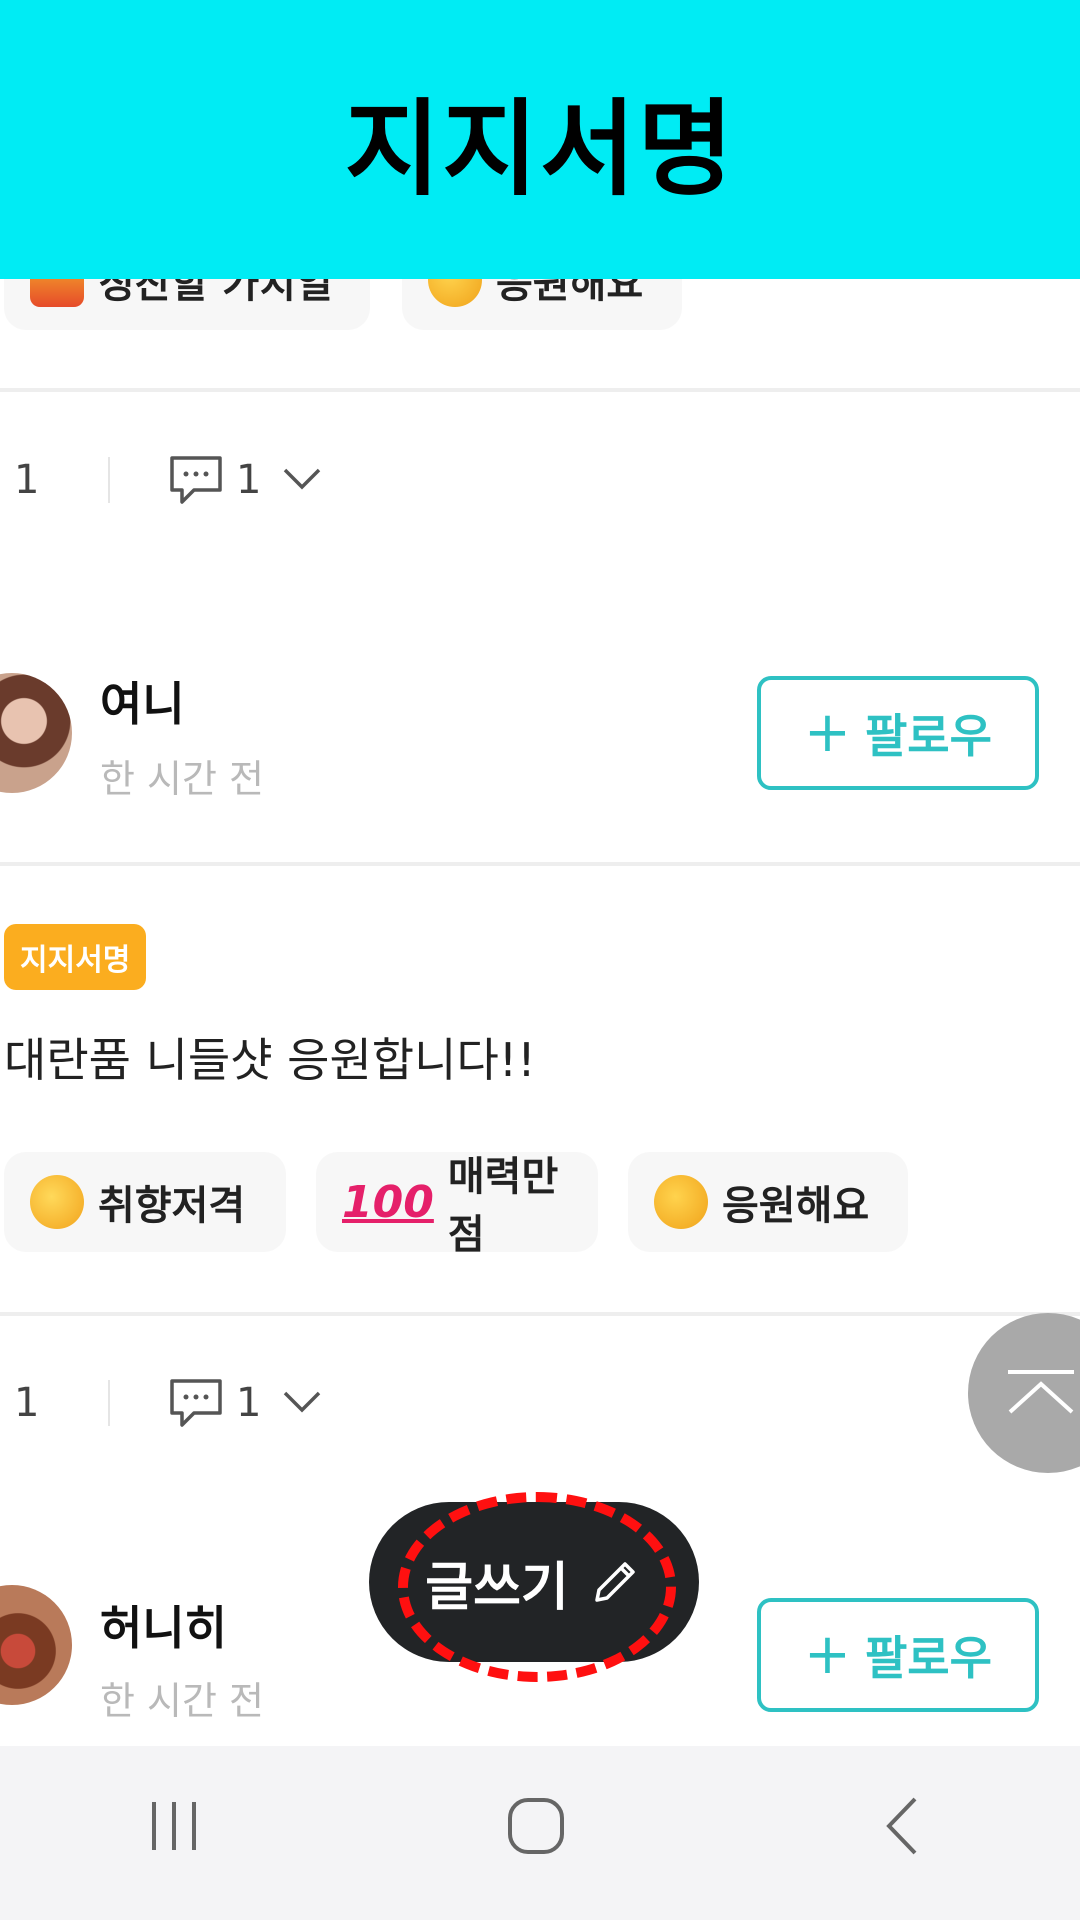 The width and height of the screenshot is (1080, 1920). I want to click on reaction-chip-cheer: 응원해요, so click(768, 1202).